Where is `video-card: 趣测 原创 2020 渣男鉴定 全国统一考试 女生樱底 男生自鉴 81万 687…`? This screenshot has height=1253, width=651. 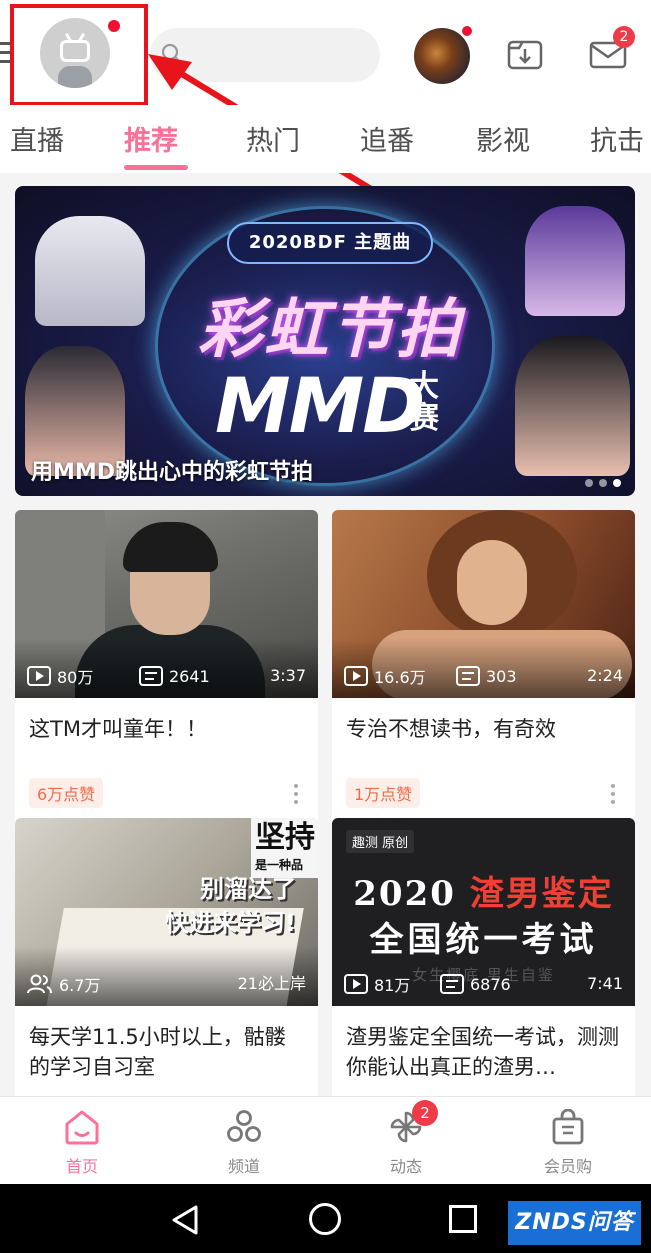
video-card: 趣测 原创 2020 渣男鉴定 全国统一考试 女生樱底 男生自鉴 81万 687… is located at coordinates (483, 977).